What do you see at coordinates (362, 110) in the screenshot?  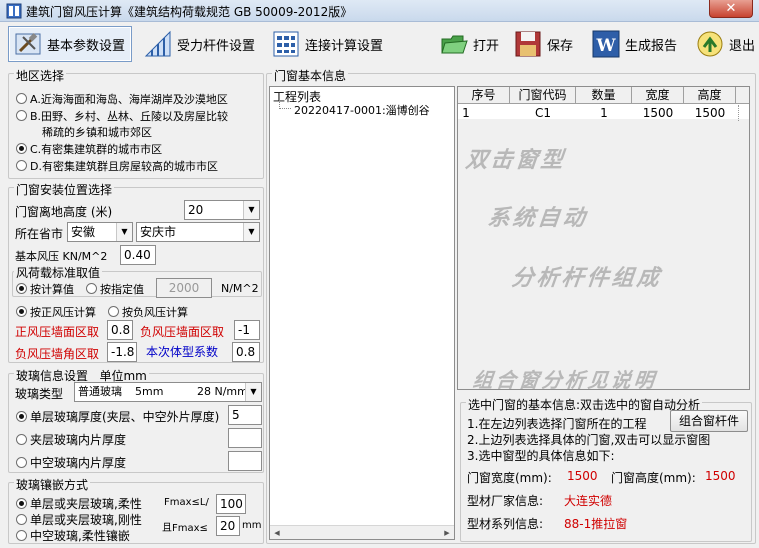 I see `tree-item-project: 20220417-0001:淄博创谷` at bounding box center [362, 110].